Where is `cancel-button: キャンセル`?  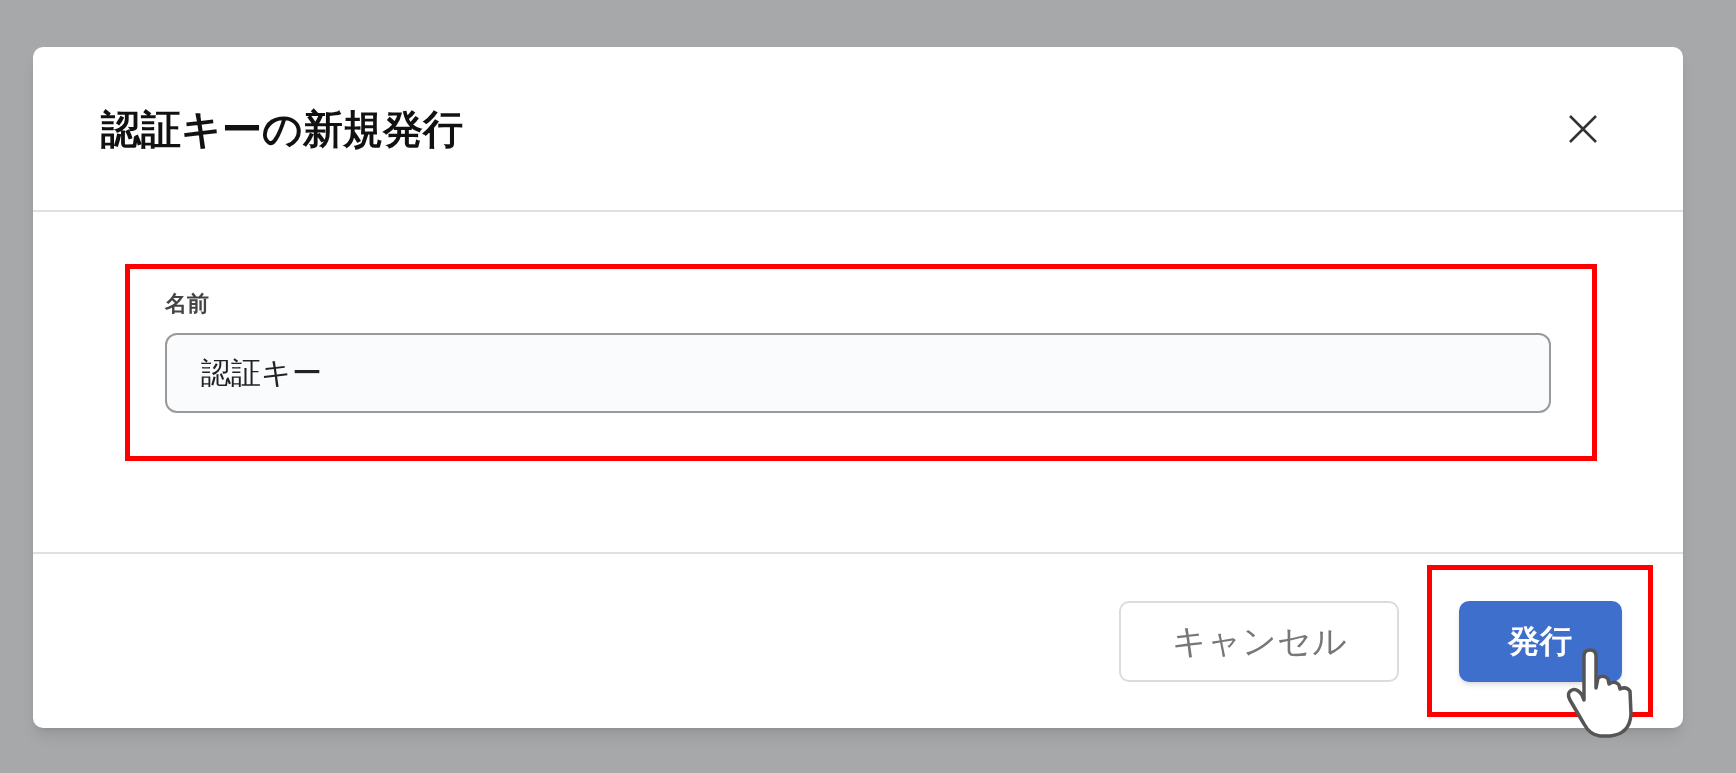 cancel-button: キャンセル is located at coordinates (1259, 641).